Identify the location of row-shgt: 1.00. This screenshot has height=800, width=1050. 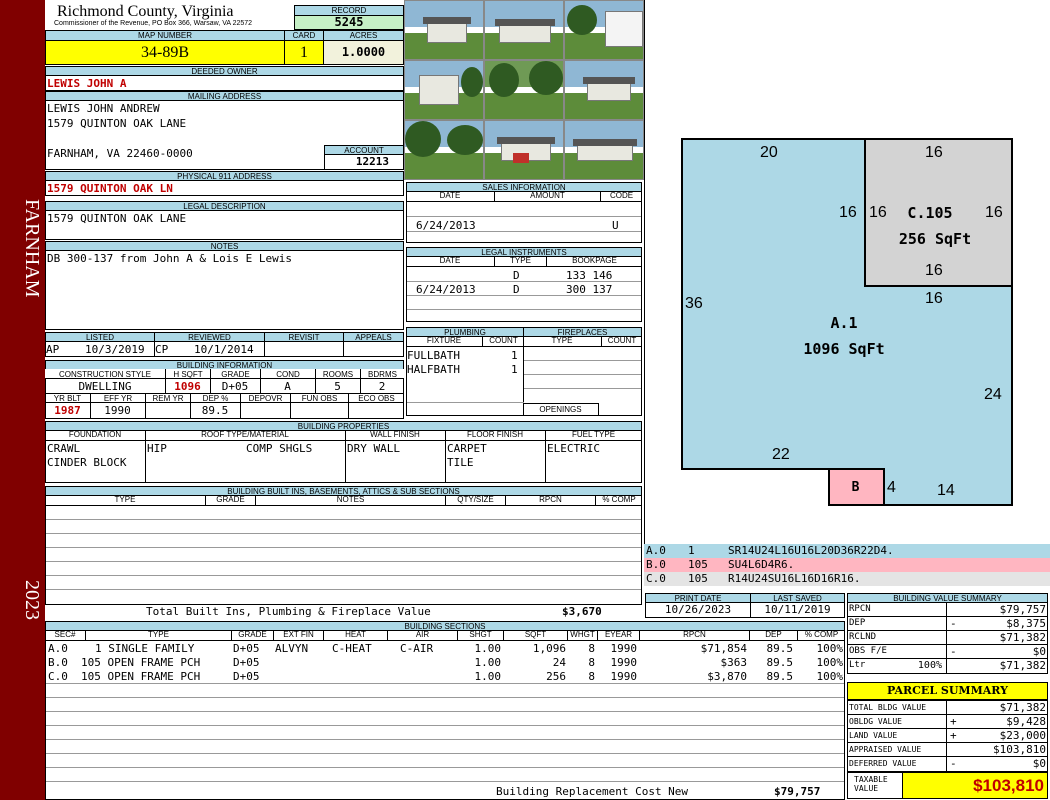
(488, 676).